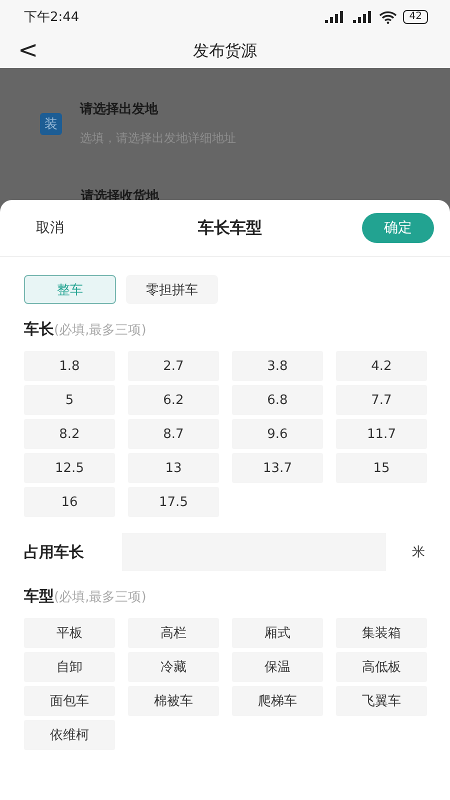 The width and height of the screenshot is (450, 800). I want to click on back-button: <, so click(28, 50).